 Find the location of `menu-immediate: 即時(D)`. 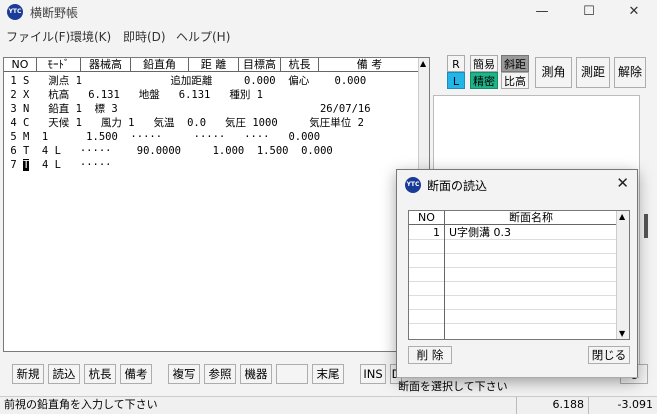

menu-immediate: 即時(D) is located at coordinates (144, 36).